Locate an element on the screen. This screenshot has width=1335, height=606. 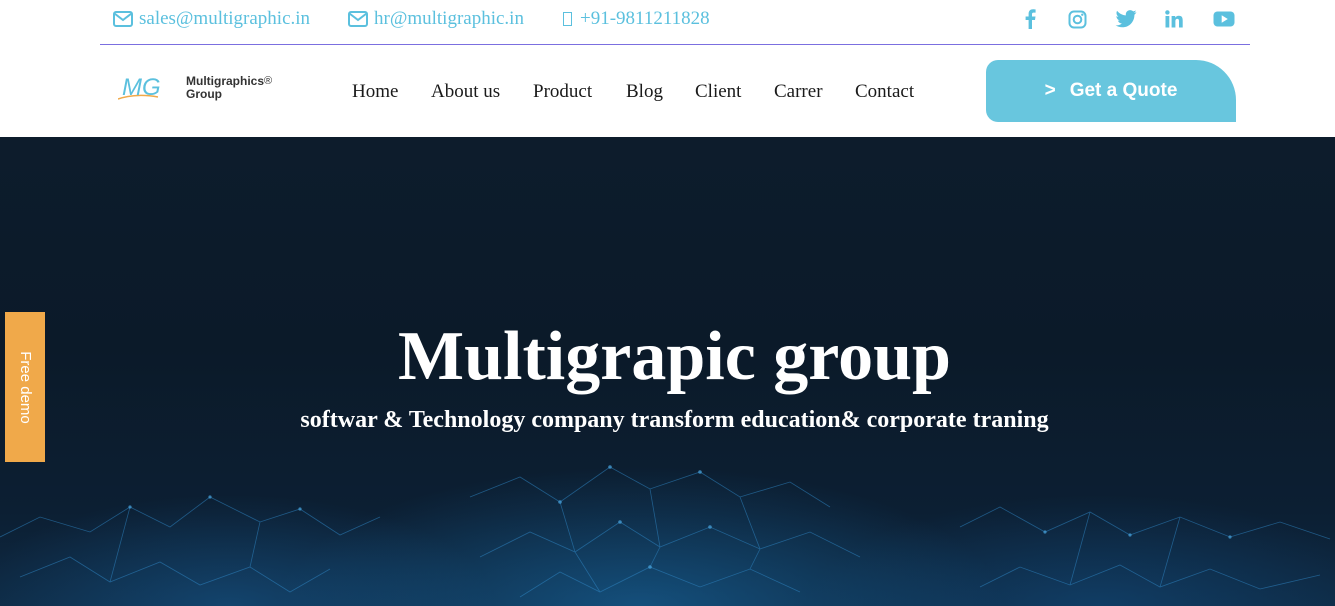
twitter-icon is located at coordinates (1126, 19).